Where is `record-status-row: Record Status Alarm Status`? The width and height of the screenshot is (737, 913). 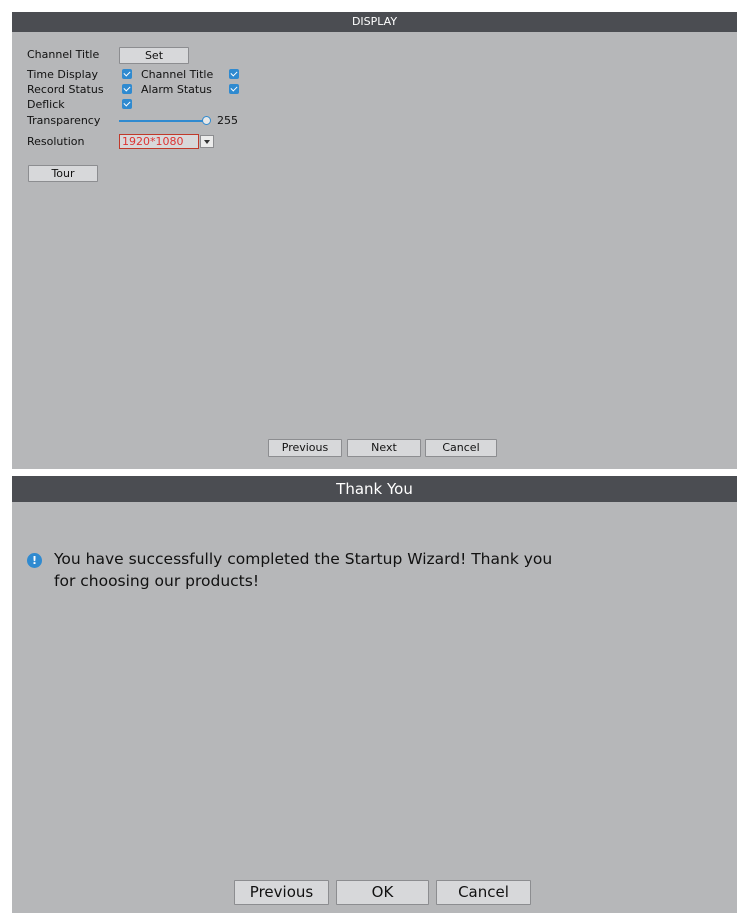
record-status-row: Record Status Alarm Status is located at coordinates (177, 89).